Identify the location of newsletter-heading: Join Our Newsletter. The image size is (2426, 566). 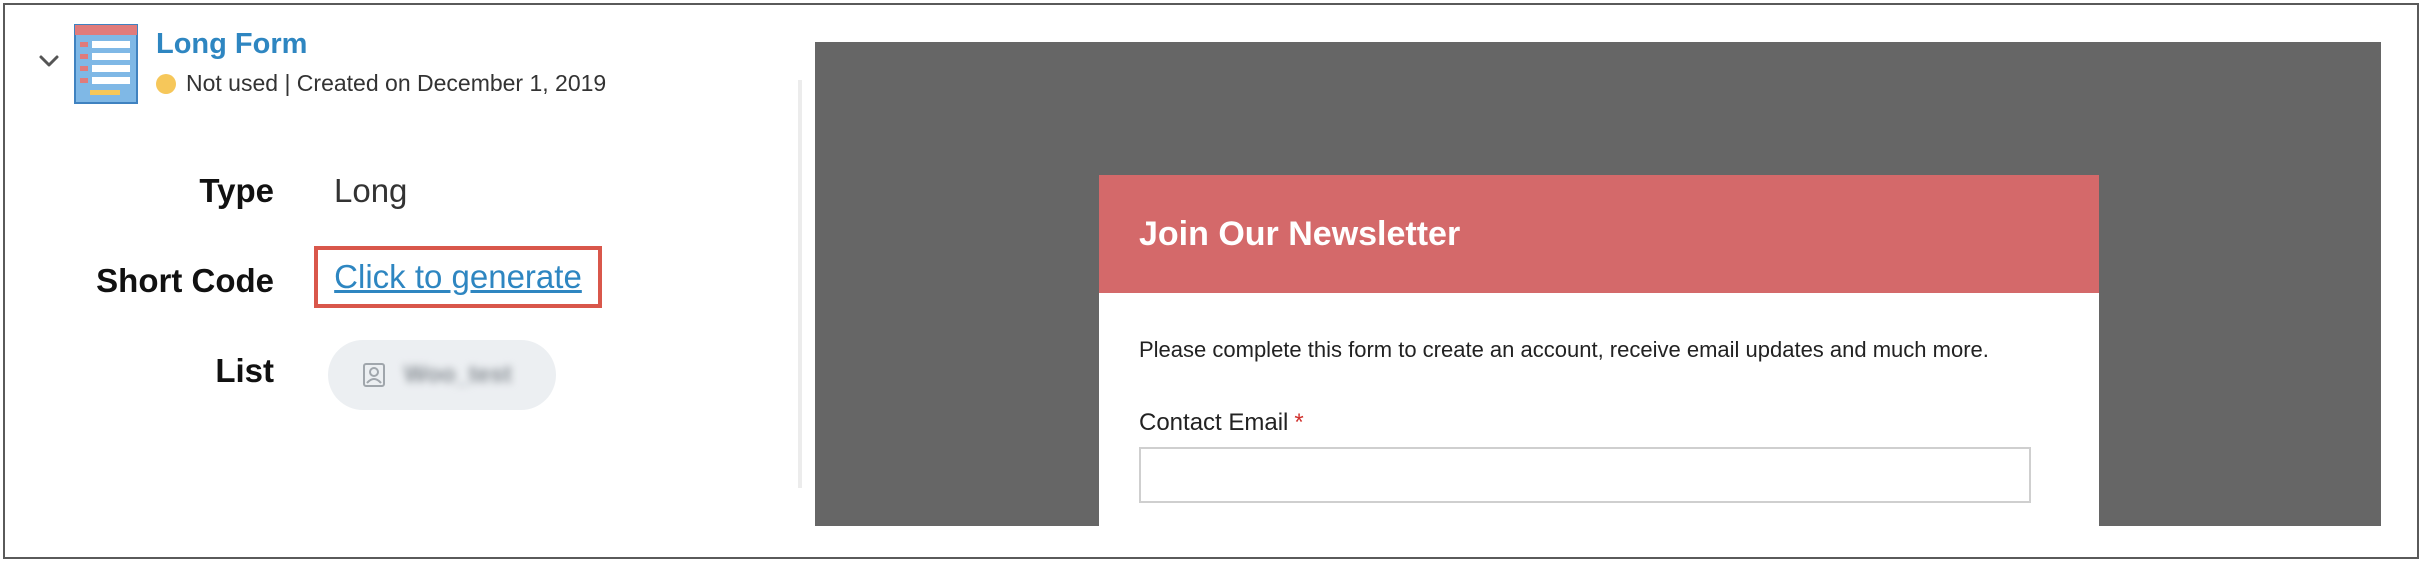
(1300, 233).